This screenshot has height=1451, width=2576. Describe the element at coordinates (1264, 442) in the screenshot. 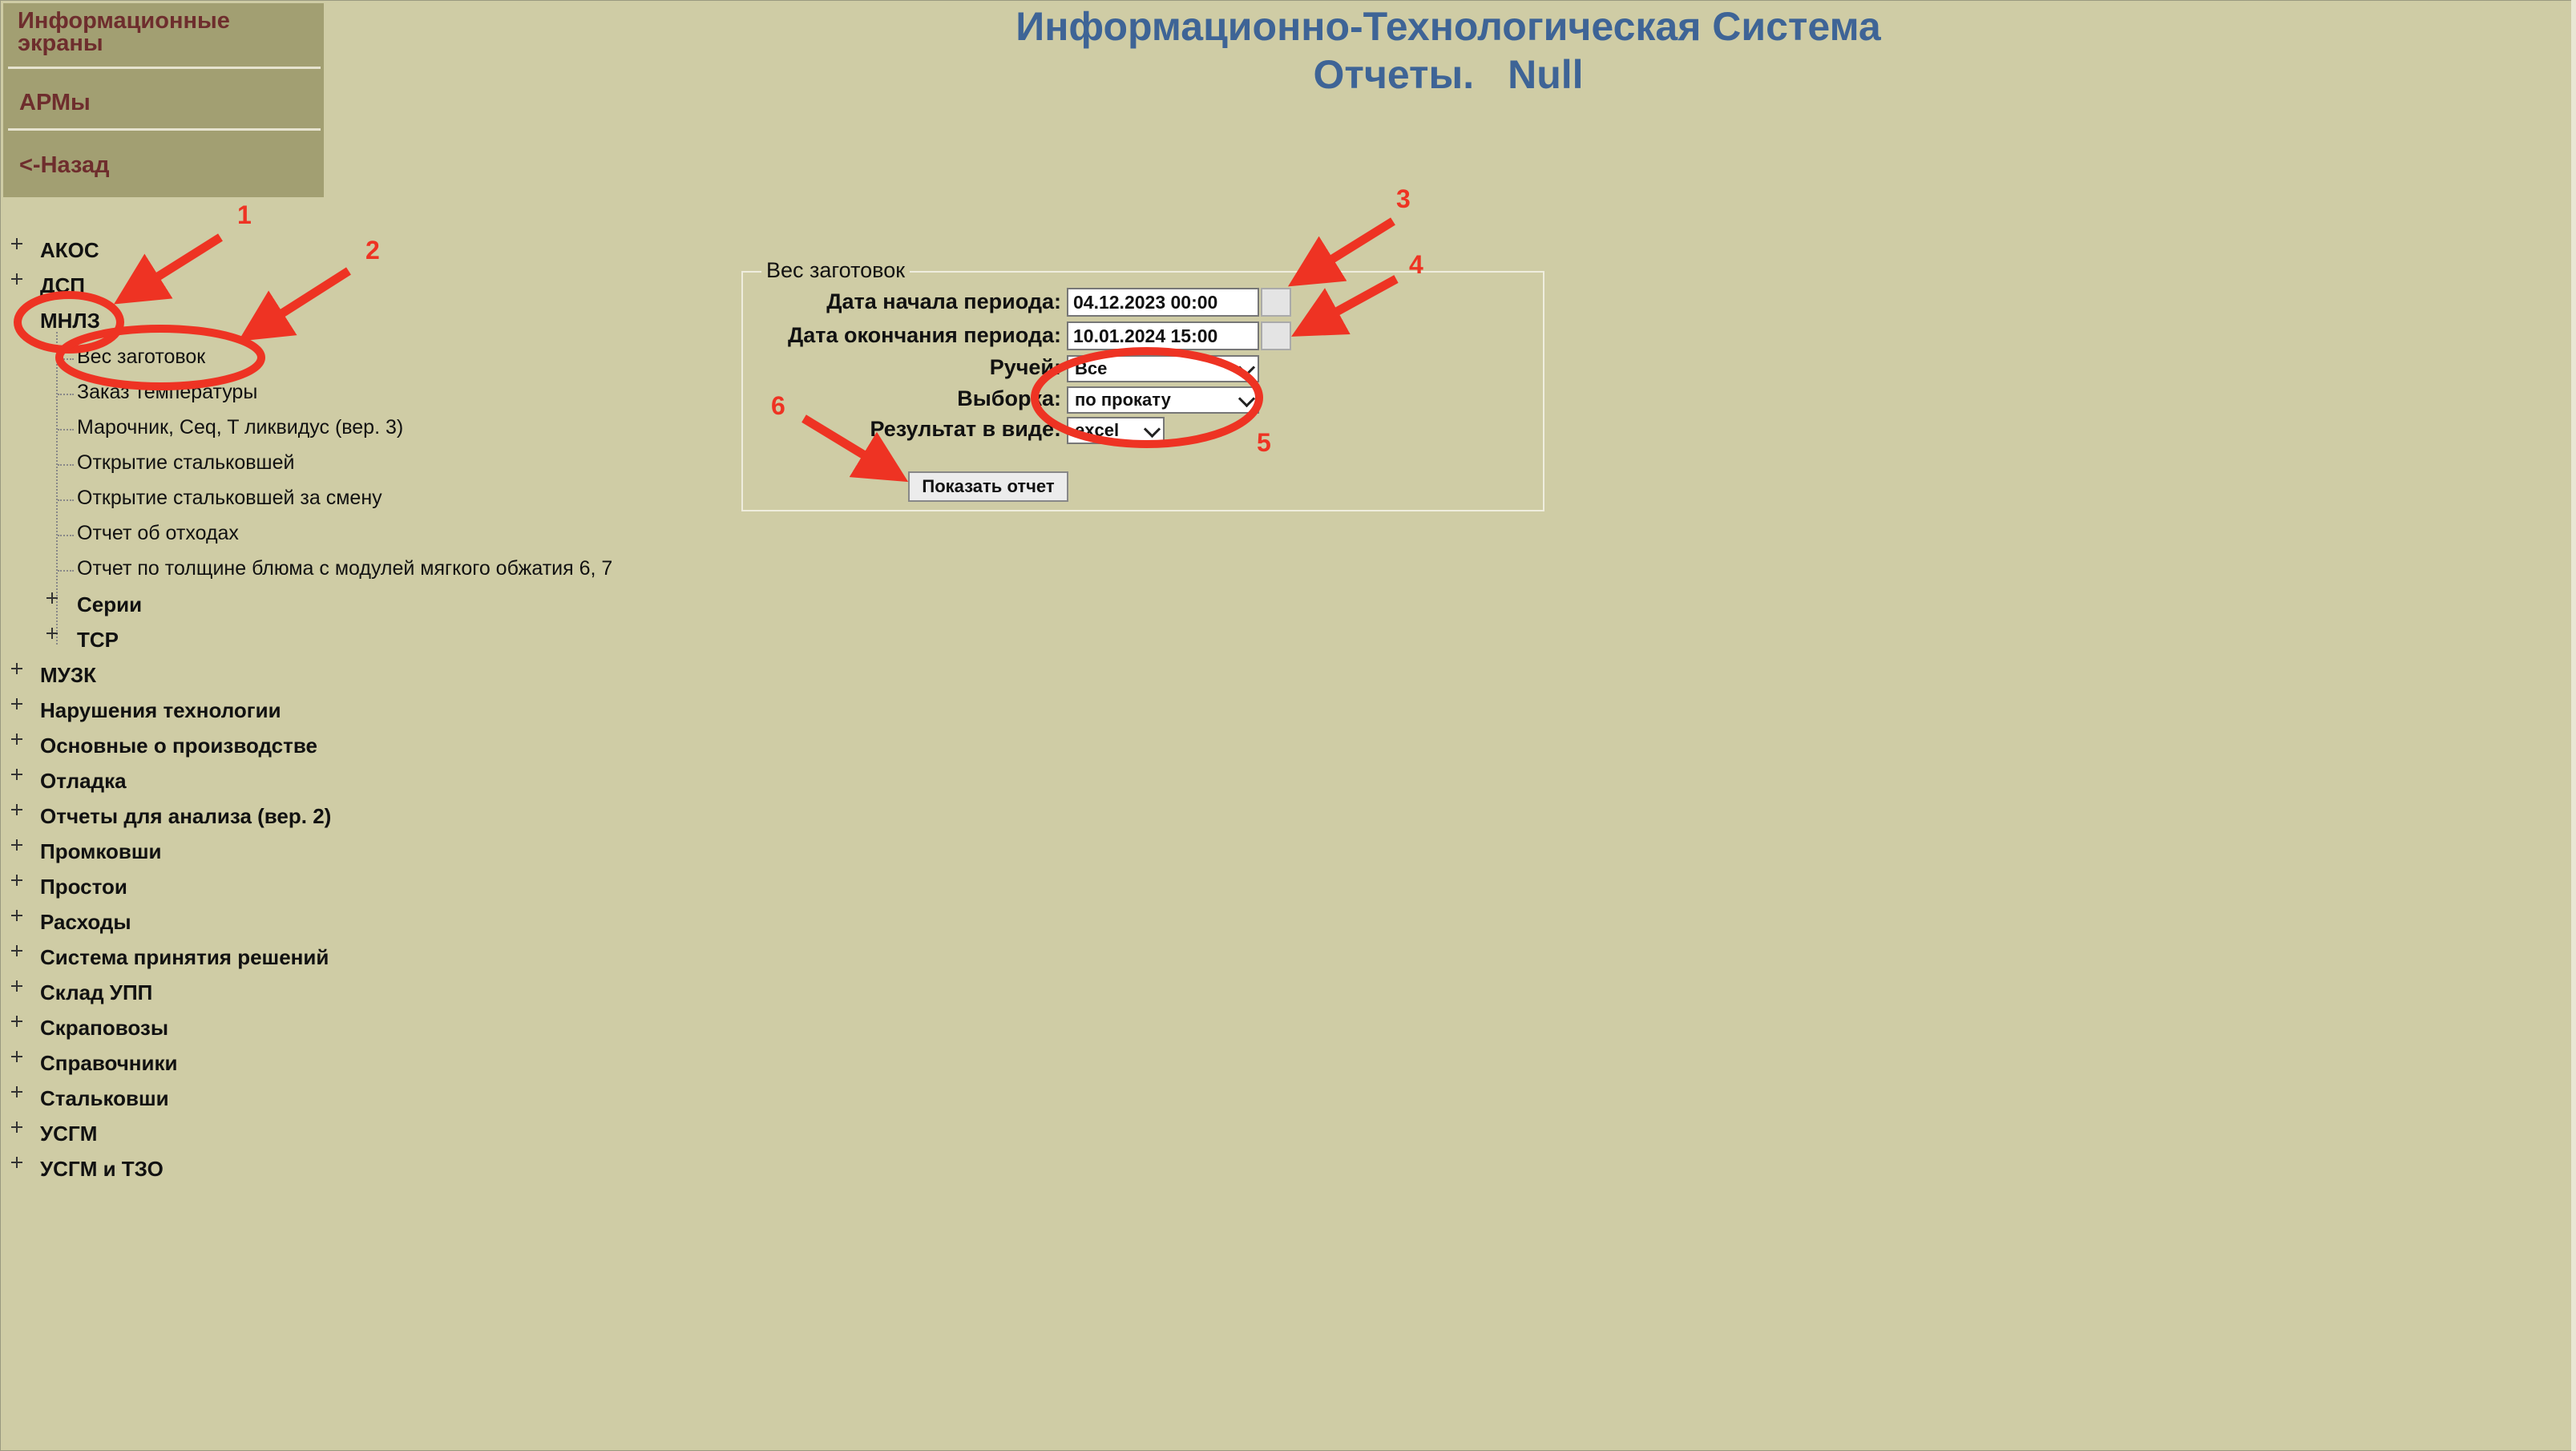

I see `annotation-number-5: 5` at that location.